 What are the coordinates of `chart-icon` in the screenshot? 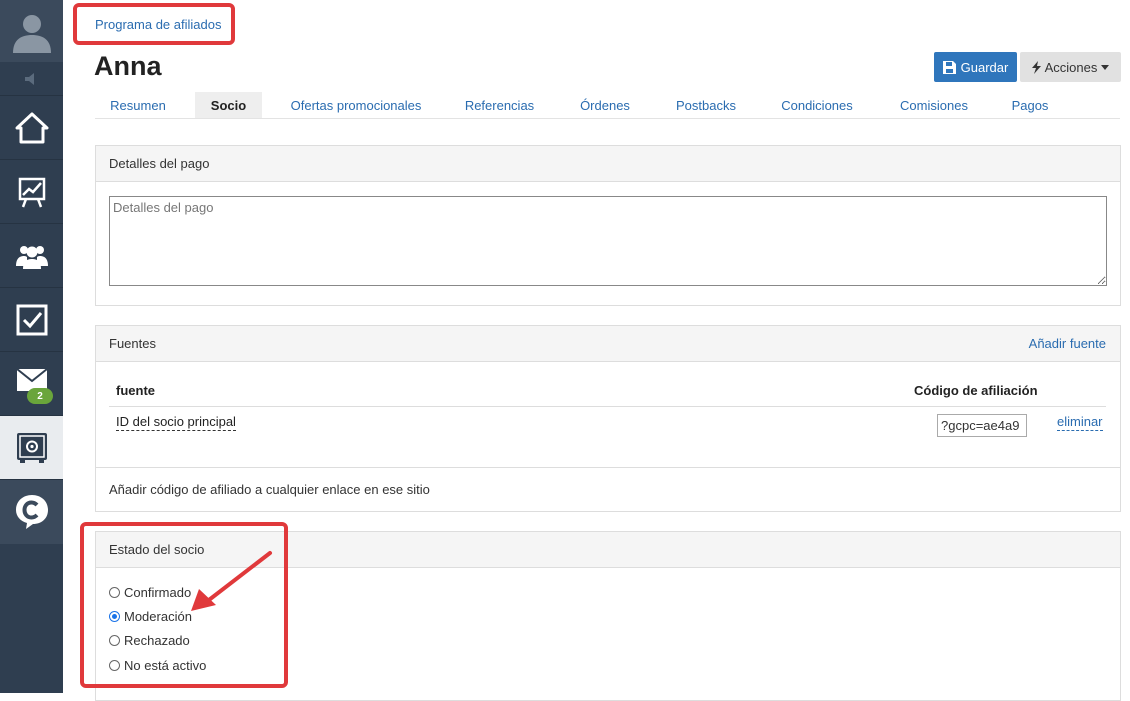 It's located at (31, 192).